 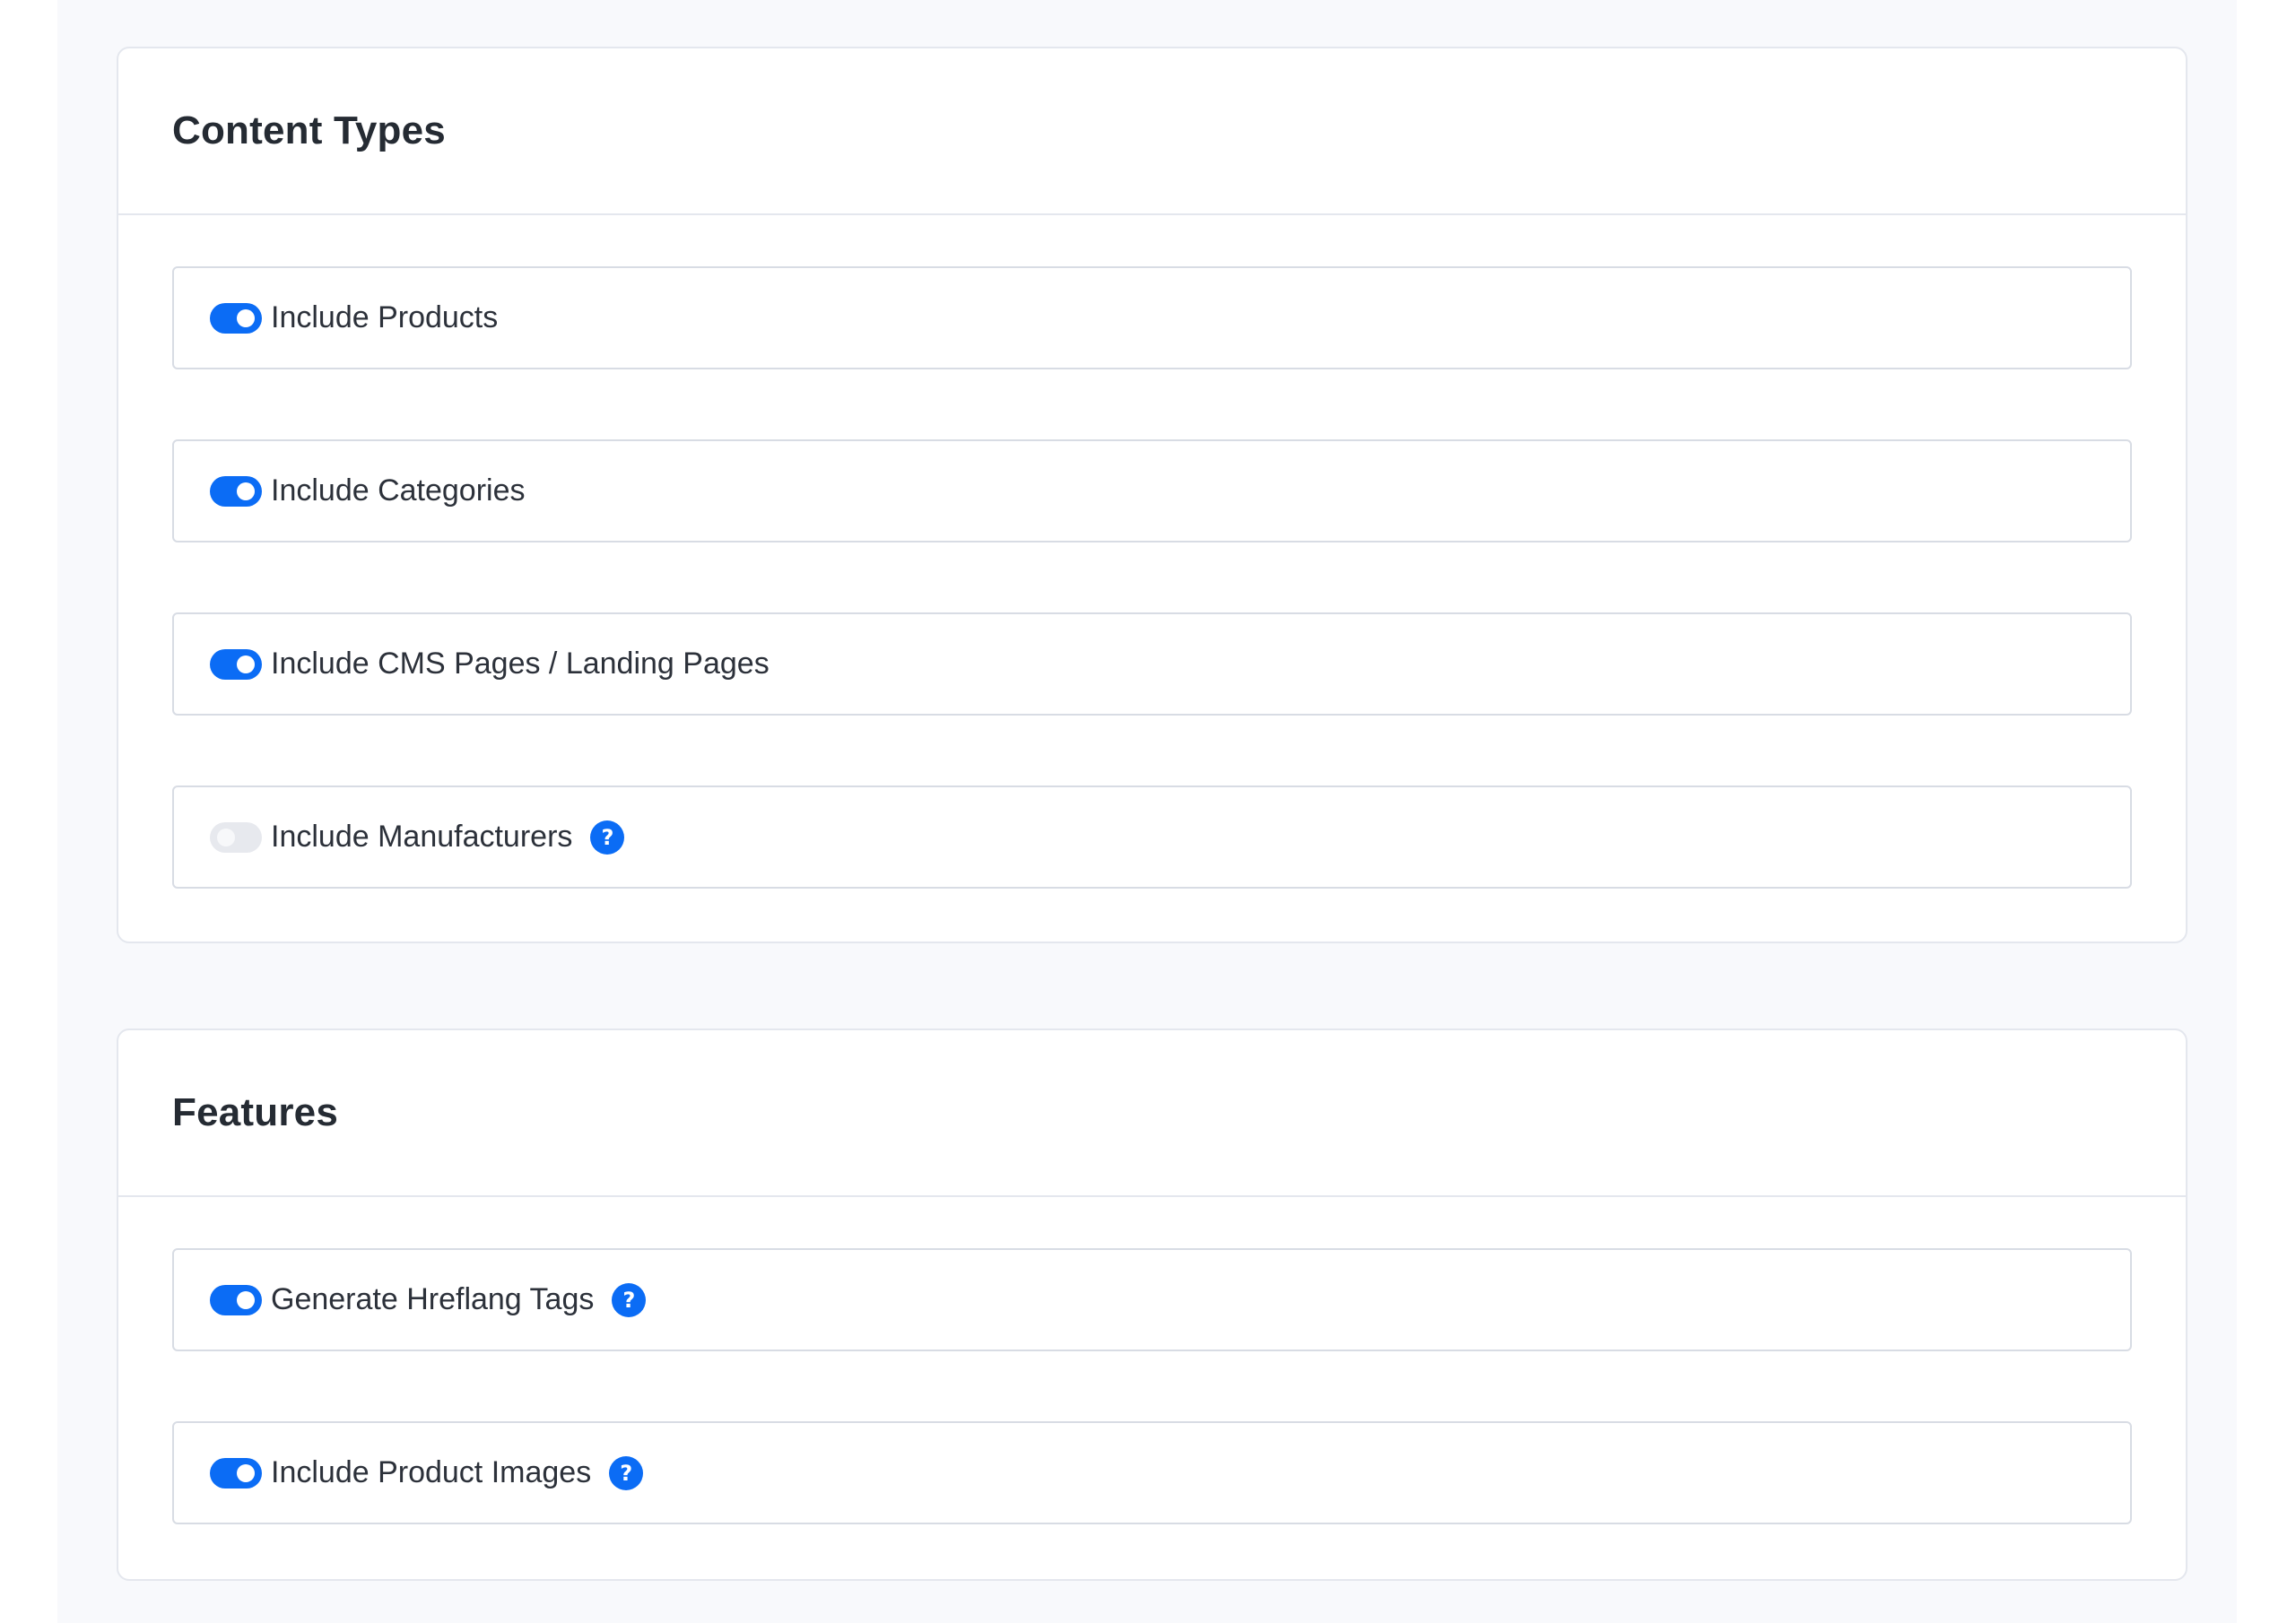 I want to click on option-include-product-images: Include Product Images ?, so click(x=1152, y=1472).